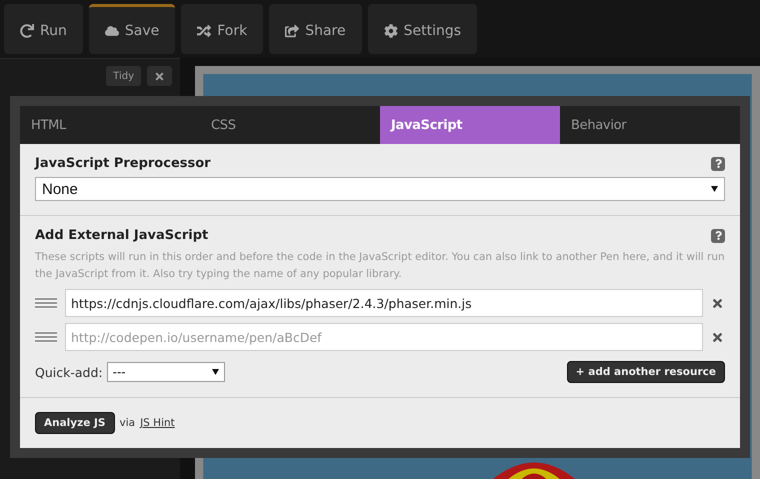 The height and width of the screenshot is (479, 760). I want to click on quick-add-label: Quick-add:, so click(69, 372).